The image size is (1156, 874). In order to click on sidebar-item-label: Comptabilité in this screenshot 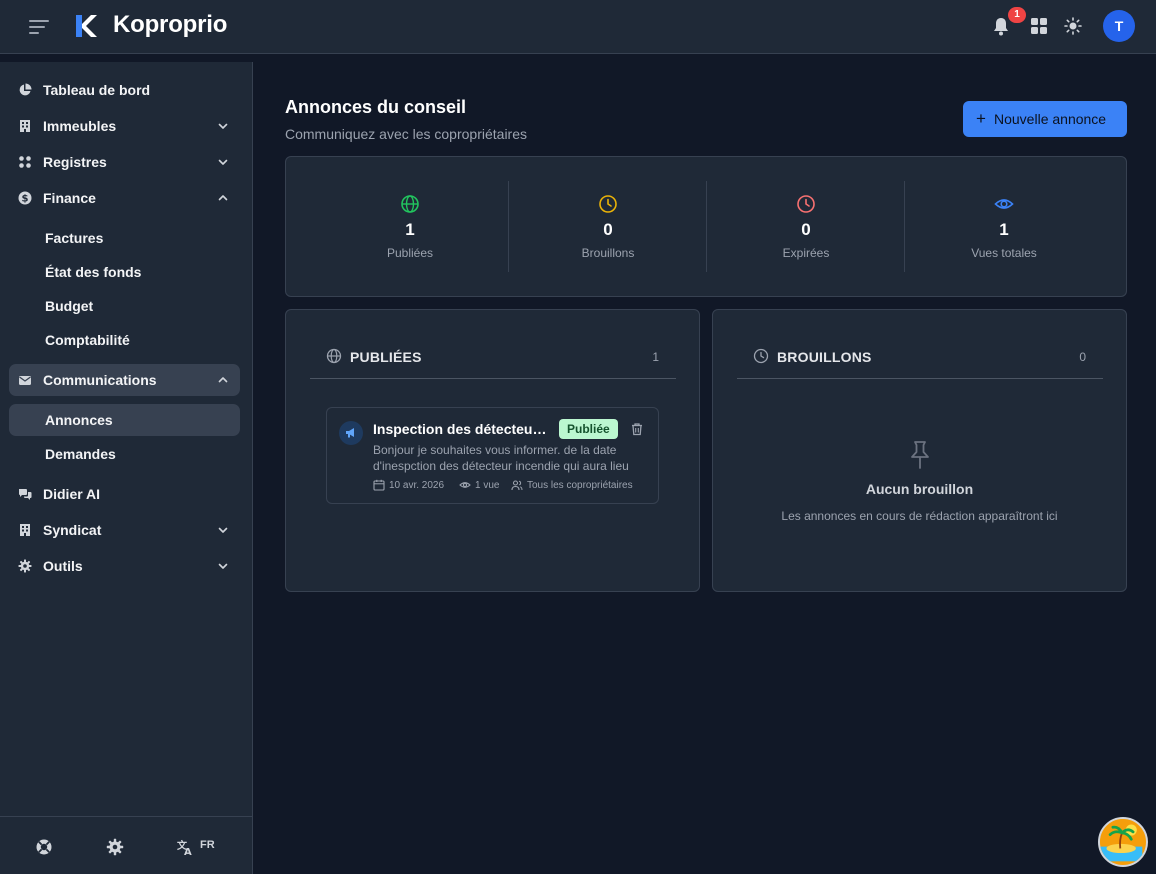, I will do `click(87, 340)`.